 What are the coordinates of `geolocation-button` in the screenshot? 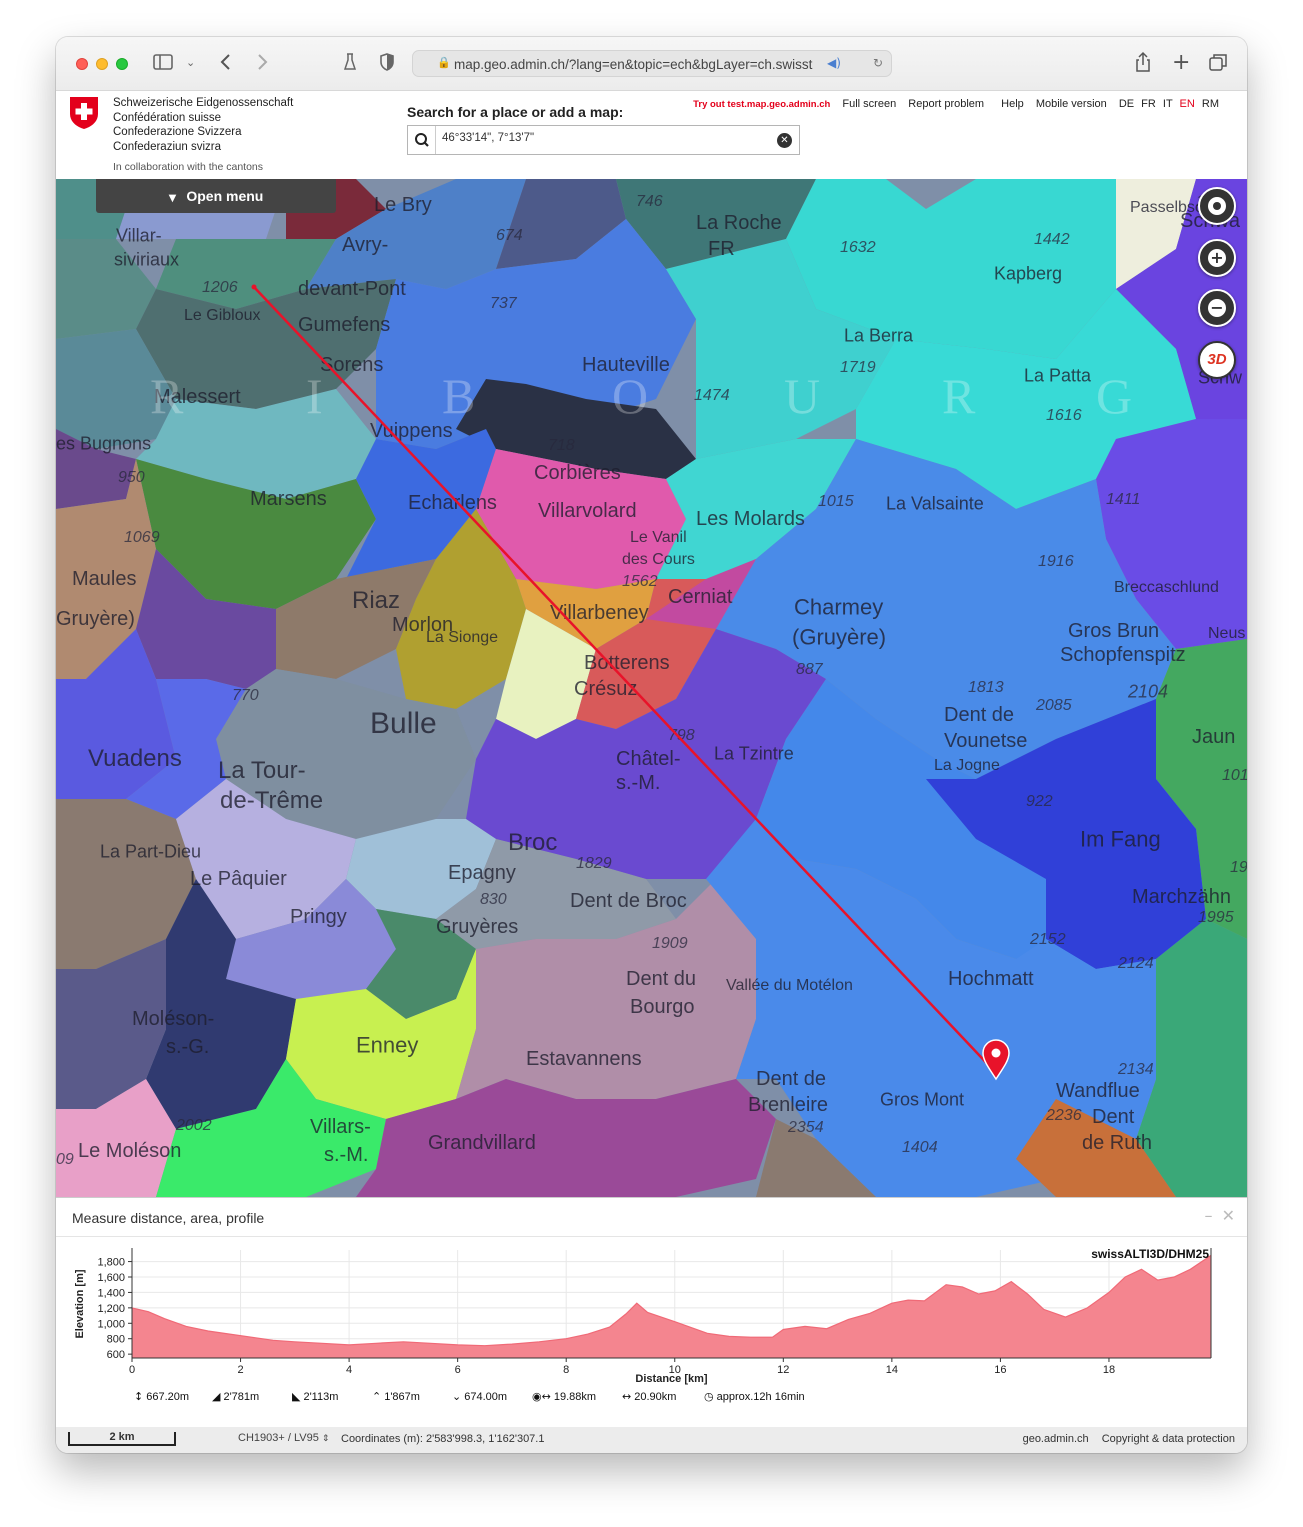 It's located at (1217, 206).